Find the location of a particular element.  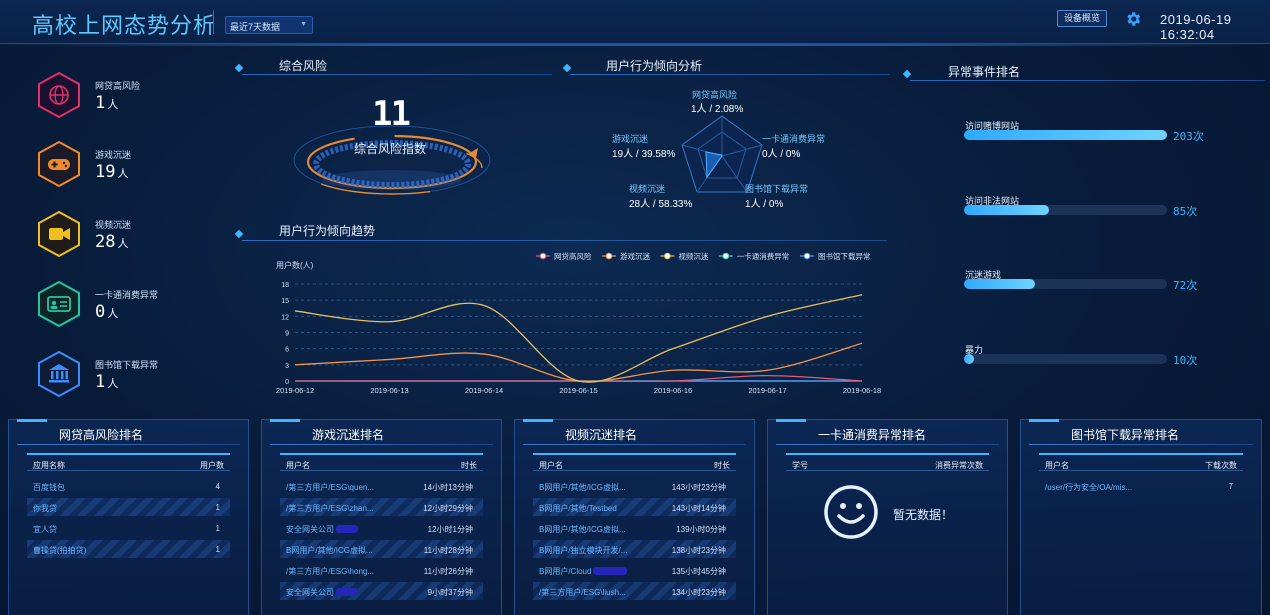

table-row: B网用户/其他/ICG虚拟... 11小时28分钟 is located at coordinates (381, 549).